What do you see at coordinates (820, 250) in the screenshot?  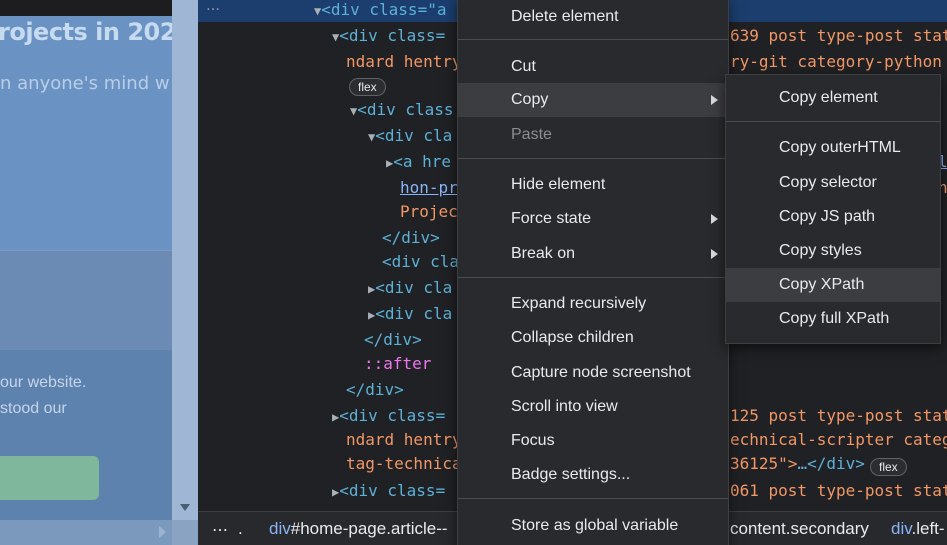 I see `menu-item-label: Copy styles` at bounding box center [820, 250].